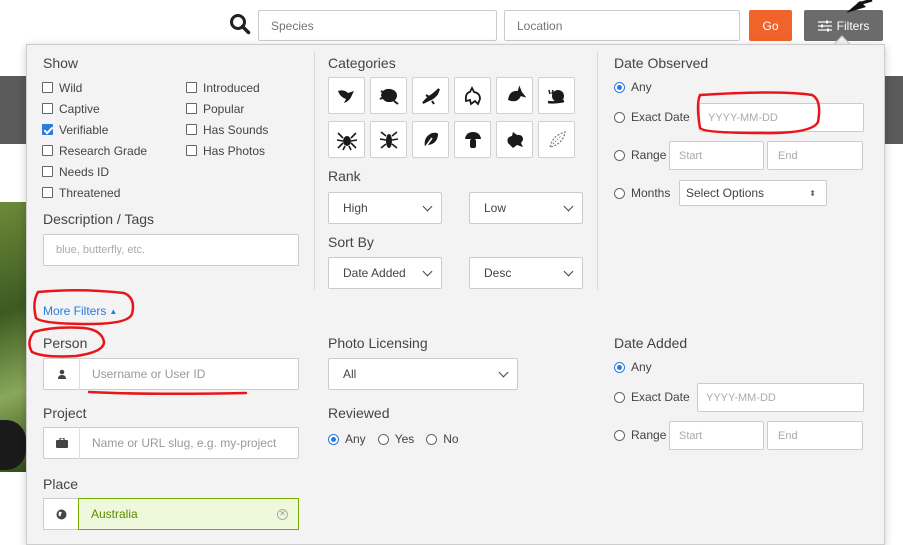 The image size is (903, 545). I want to click on show-option-wild: Wild, so click(112, 87).